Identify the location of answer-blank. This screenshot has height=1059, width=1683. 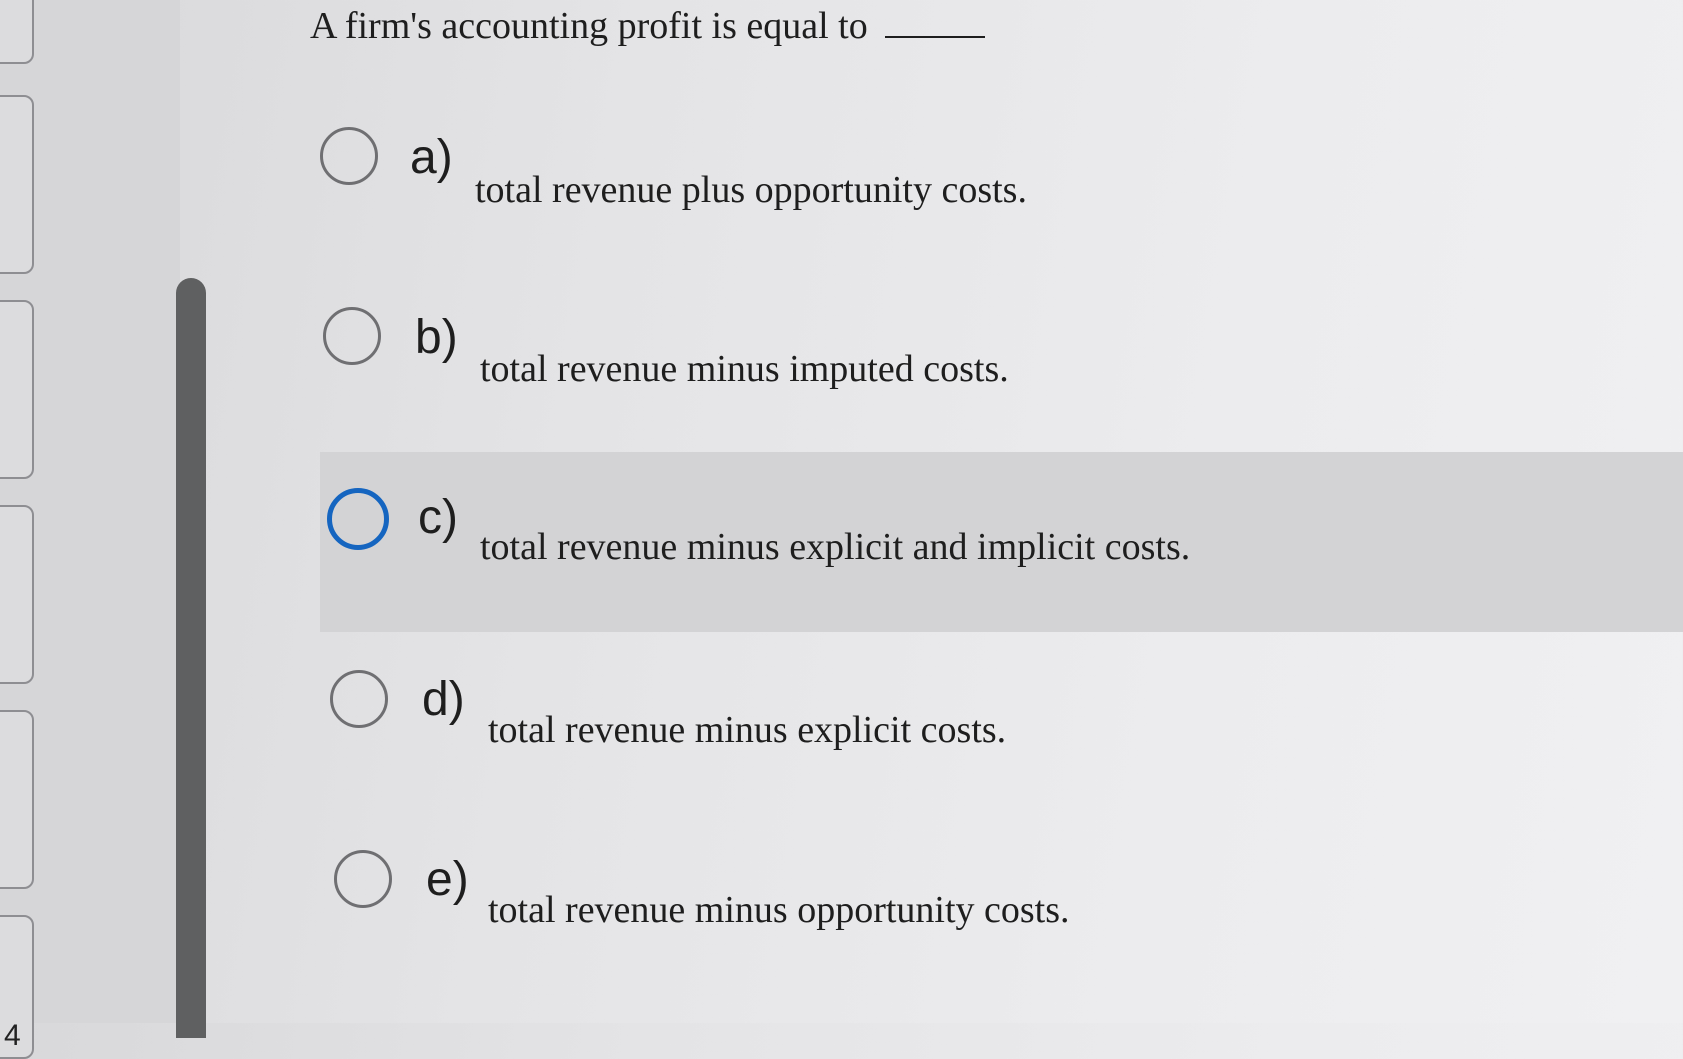
(935, 20).